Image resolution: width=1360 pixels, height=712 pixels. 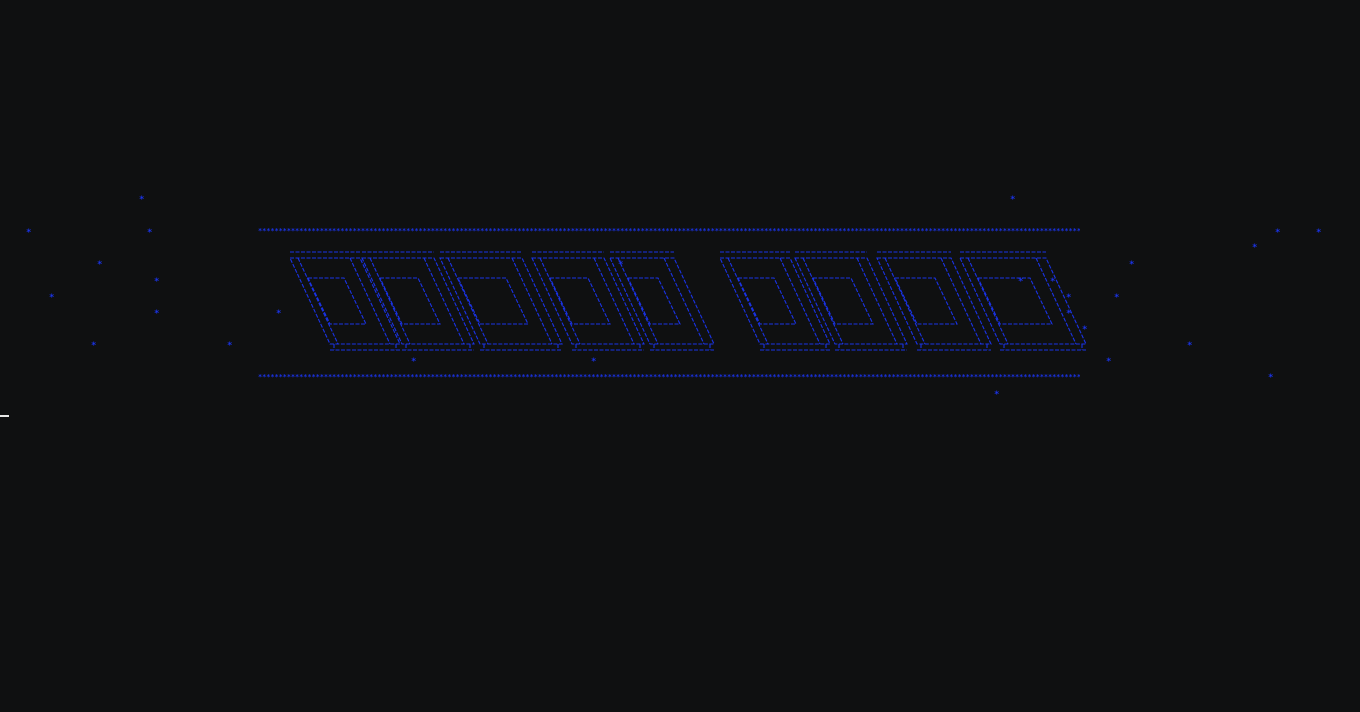 I want to click on ascii-art-logo, so click(x=688, y=301).